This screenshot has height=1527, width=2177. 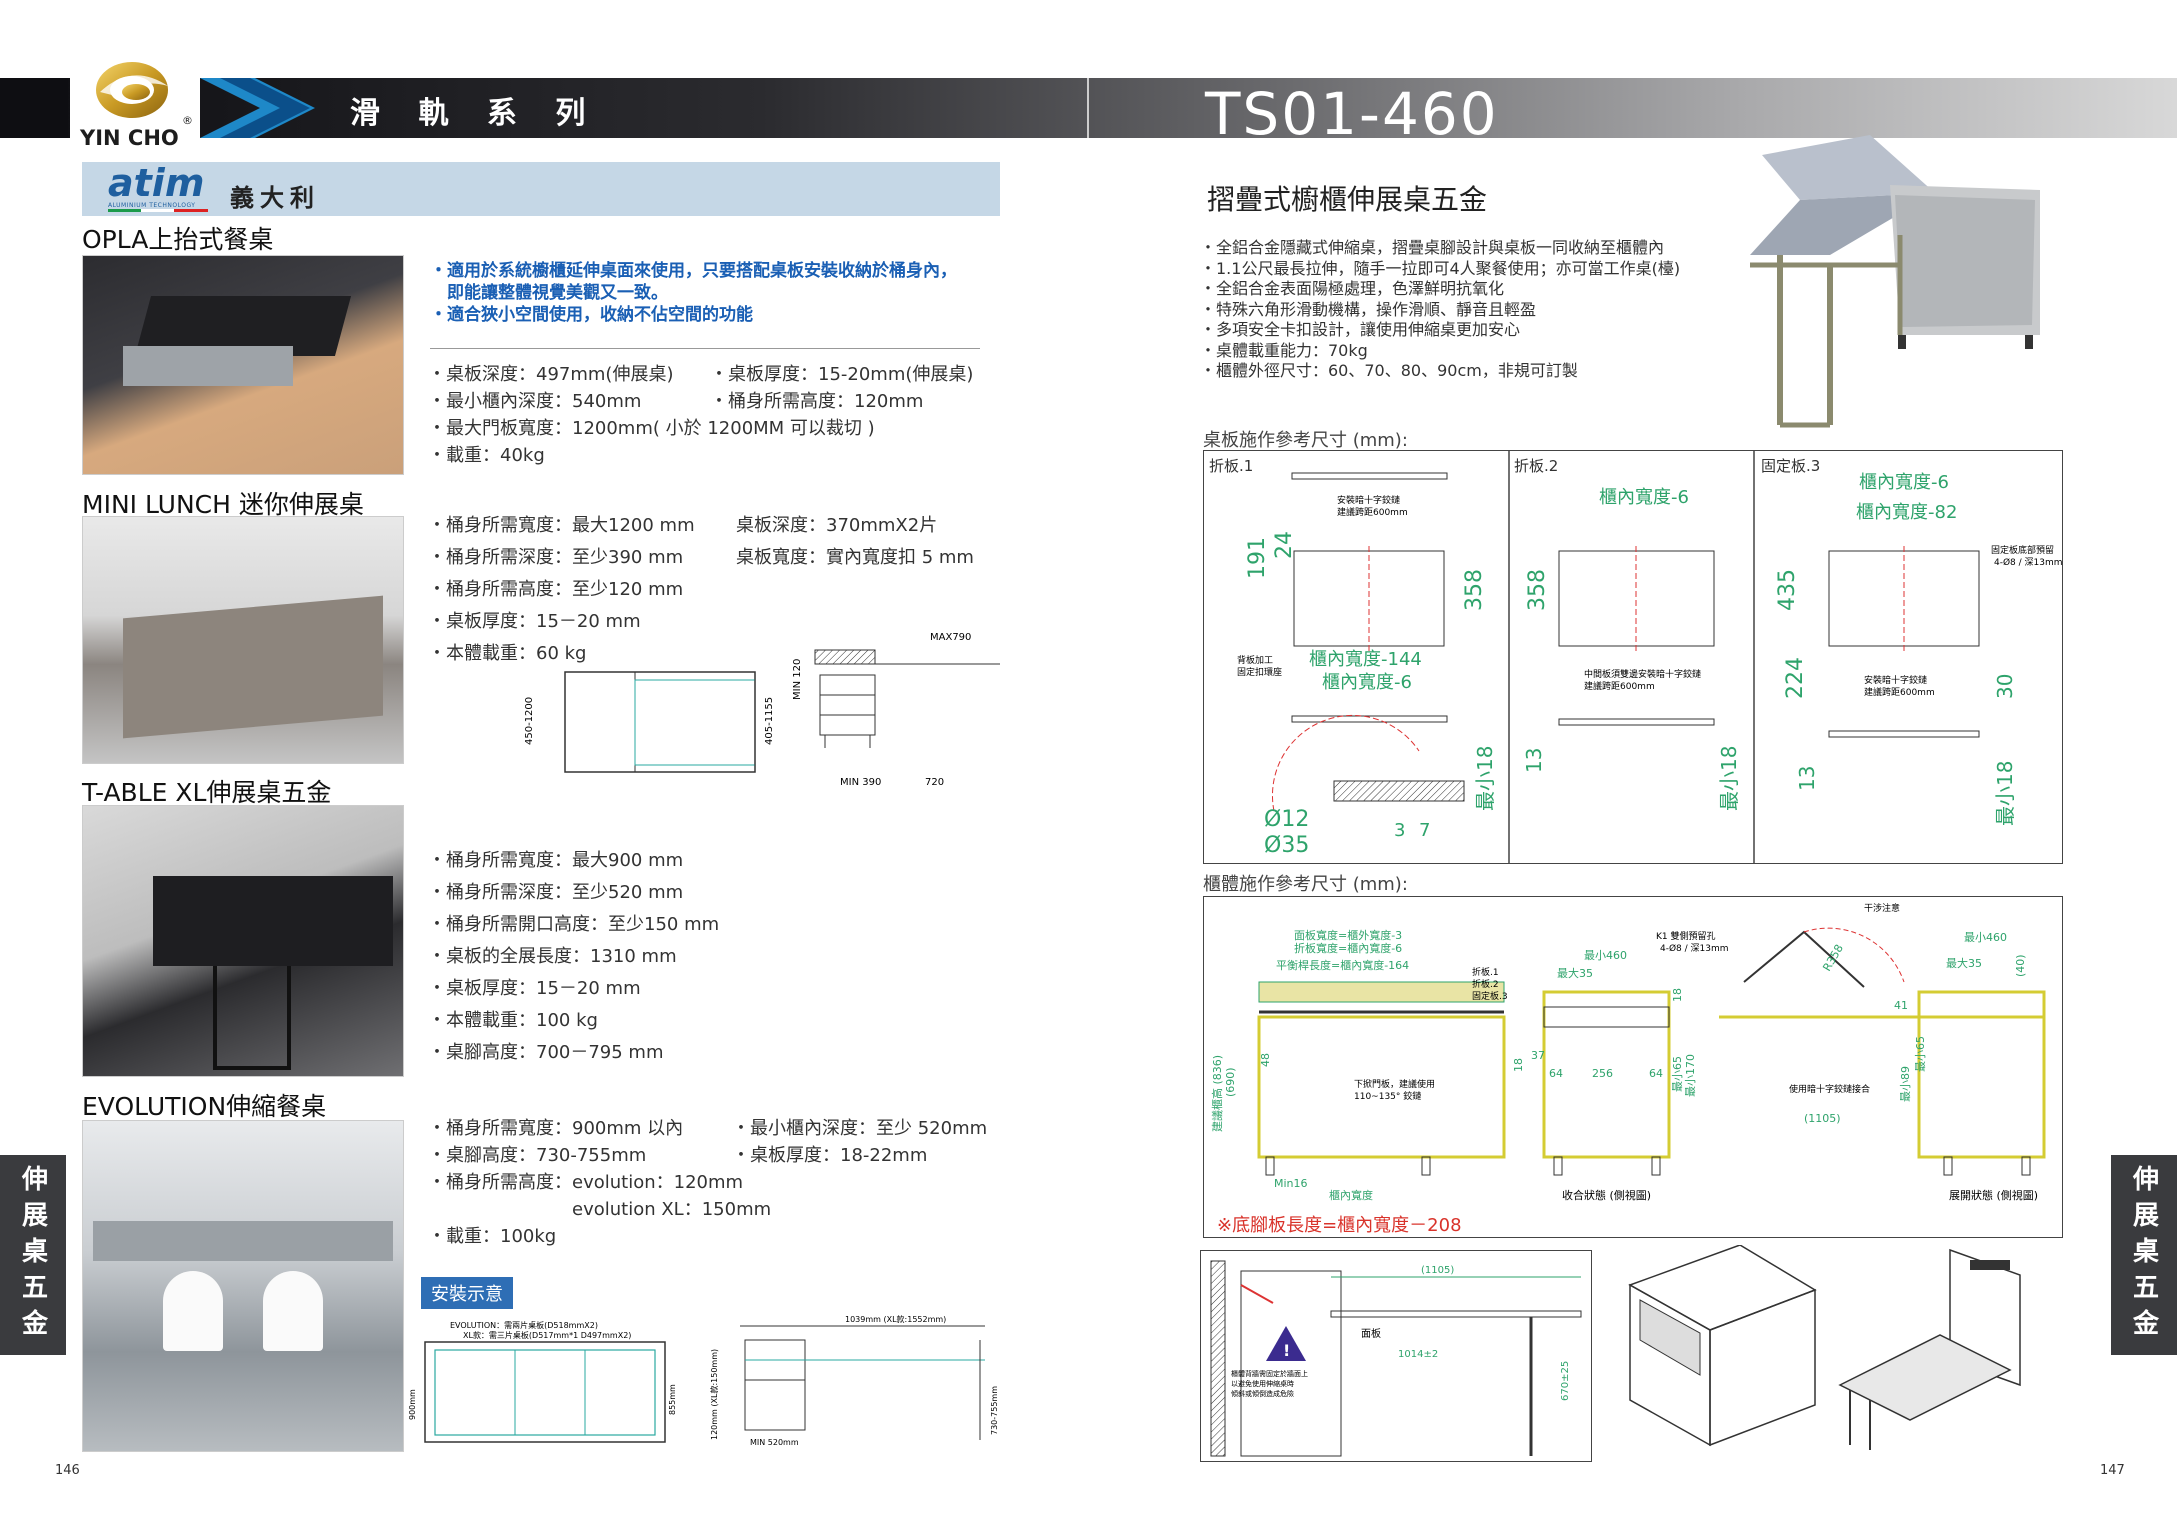 I want to click on atim-brand-band, so click(x=541, y=189).